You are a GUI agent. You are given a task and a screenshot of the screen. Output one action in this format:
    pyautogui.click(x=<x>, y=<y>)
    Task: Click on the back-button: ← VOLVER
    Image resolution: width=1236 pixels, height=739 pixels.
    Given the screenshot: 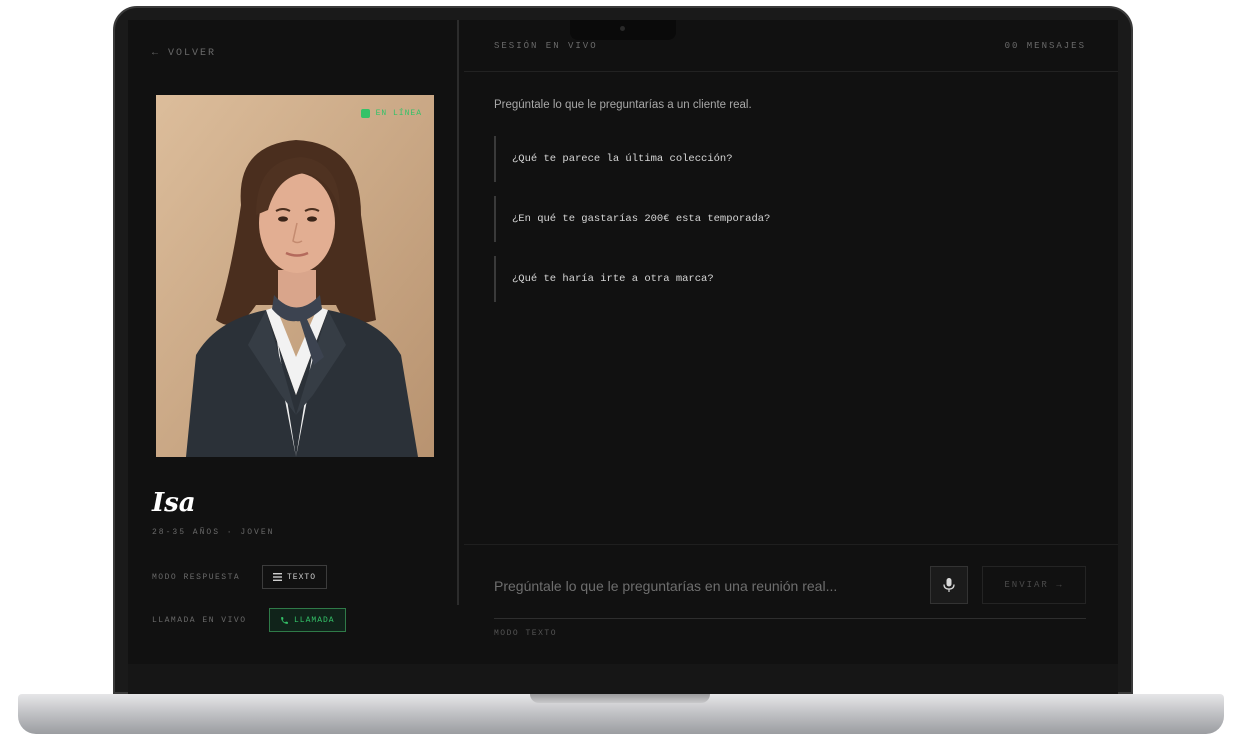 What is the action you would take?
    pyautogui.click(x=184, y=53)
    